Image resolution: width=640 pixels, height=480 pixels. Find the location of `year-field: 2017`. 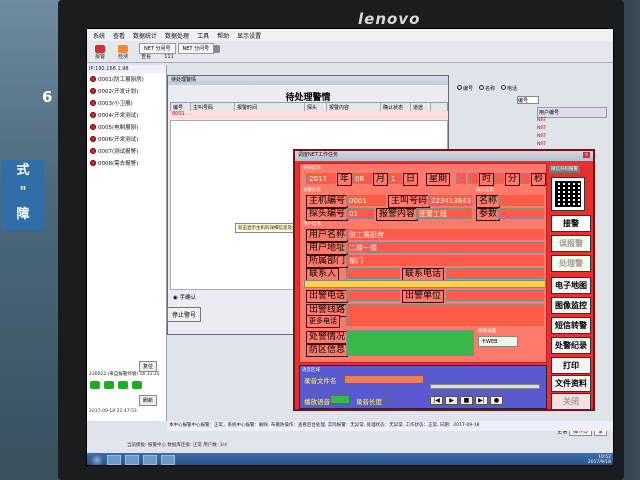

year-field: 2017 is located at coordinates (321, 178).